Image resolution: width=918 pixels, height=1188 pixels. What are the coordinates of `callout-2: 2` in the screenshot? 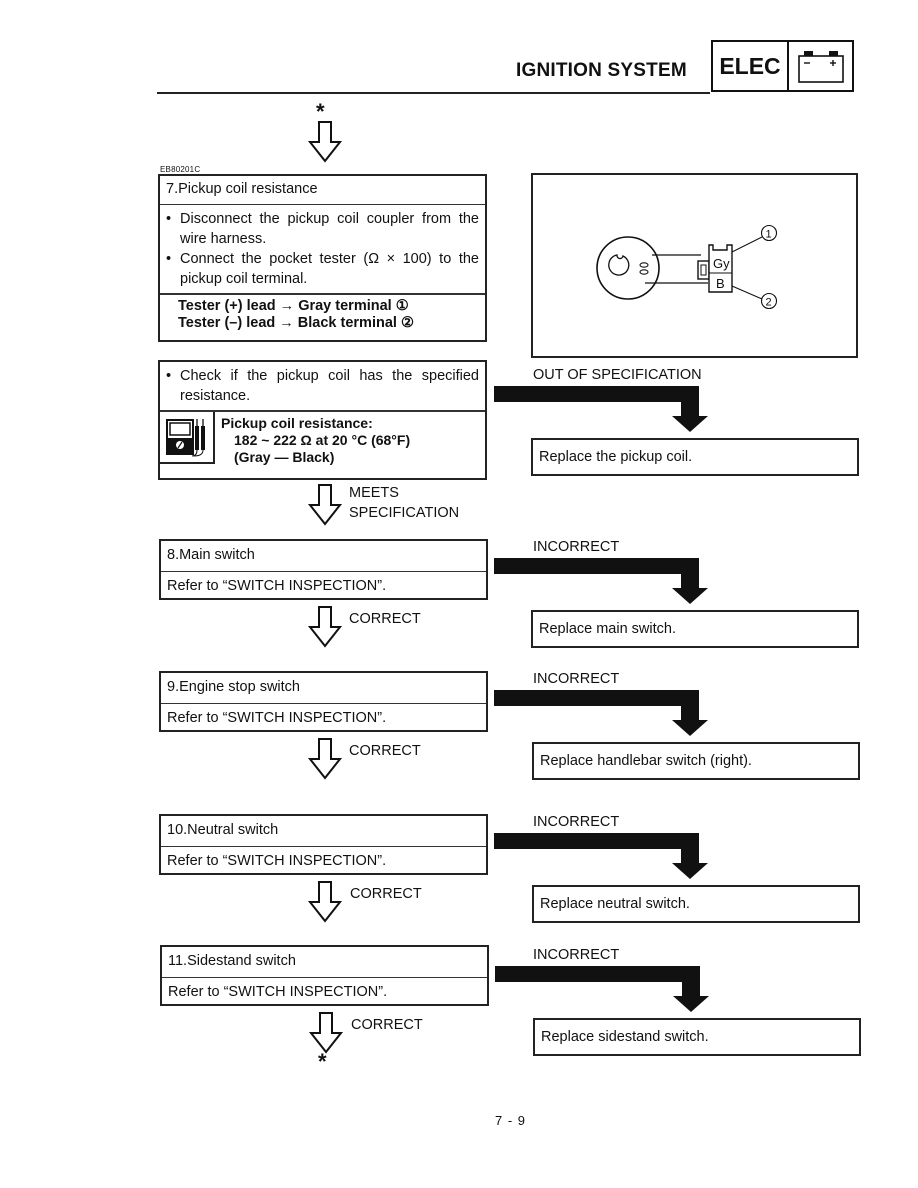 It's located at (769, 303).